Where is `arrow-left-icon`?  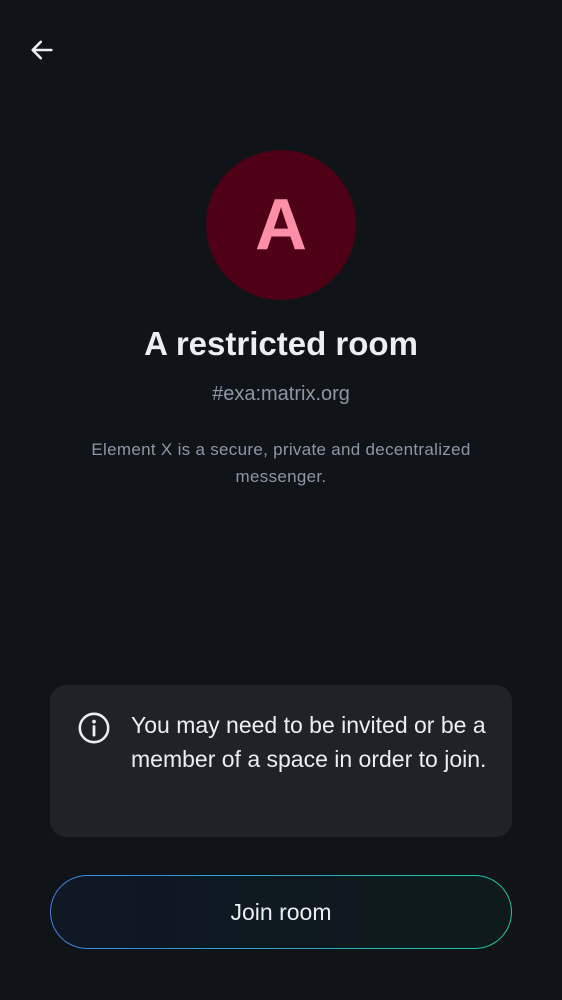 arrow-left-icon is located at coordinates (42, 50).